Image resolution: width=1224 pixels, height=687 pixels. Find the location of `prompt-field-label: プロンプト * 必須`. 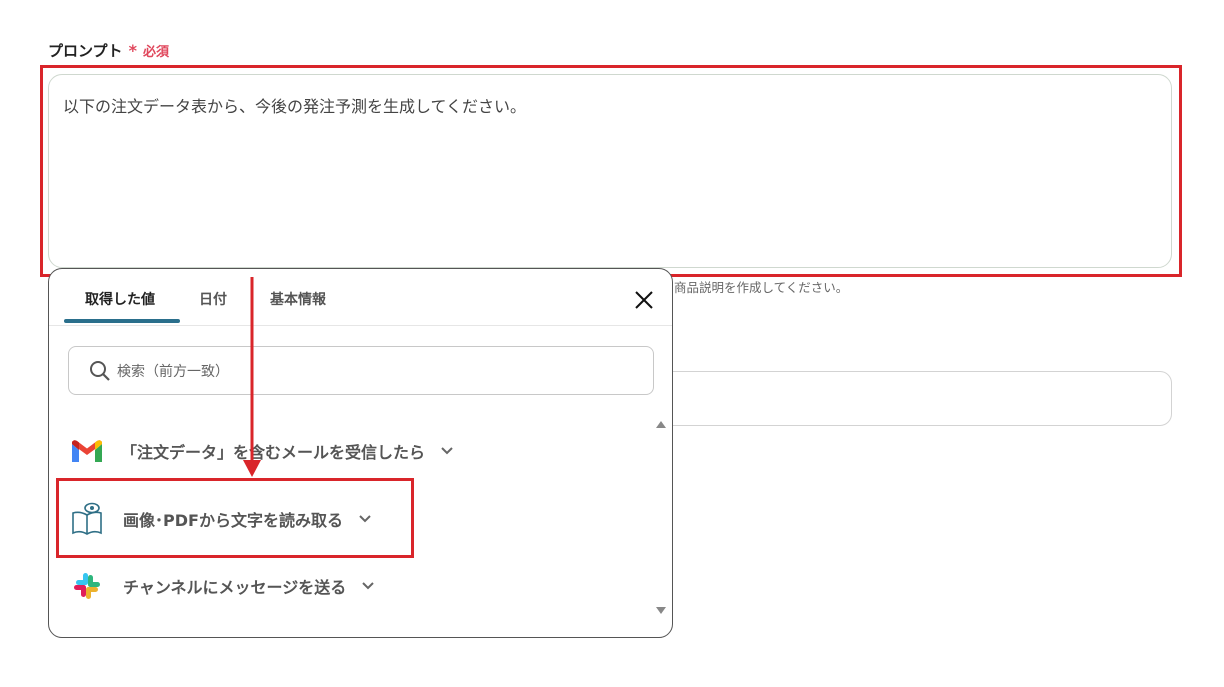

prompt-field-label: プロンプト * 必須 is located at coordinates (108, 50).